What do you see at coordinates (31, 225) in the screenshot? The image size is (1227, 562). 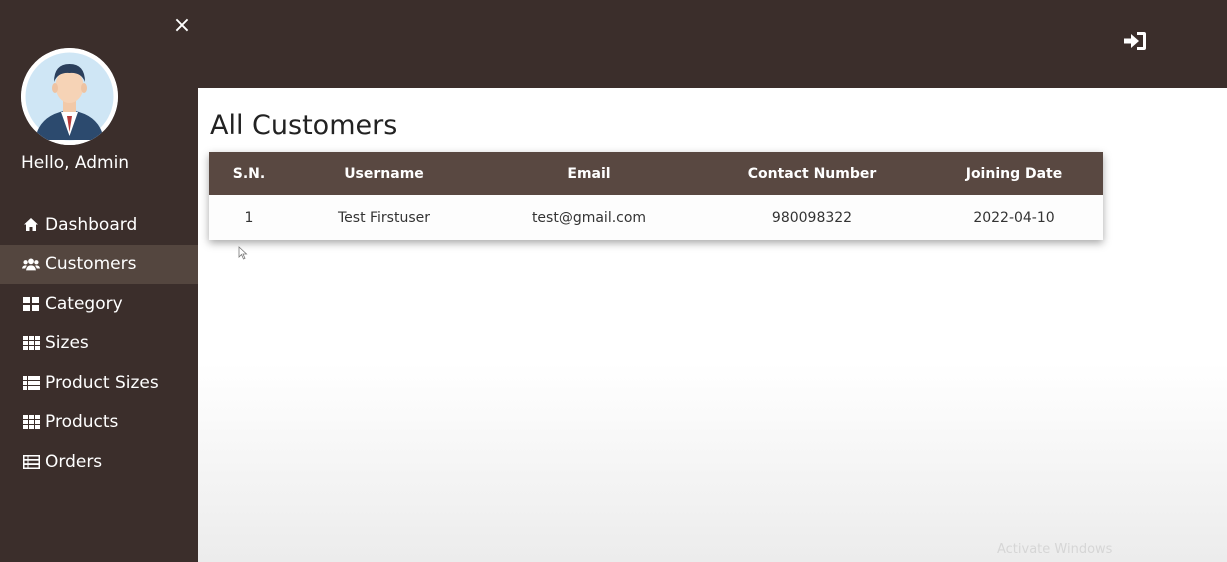 I see `home-icon` at bounding box center [31, 225].